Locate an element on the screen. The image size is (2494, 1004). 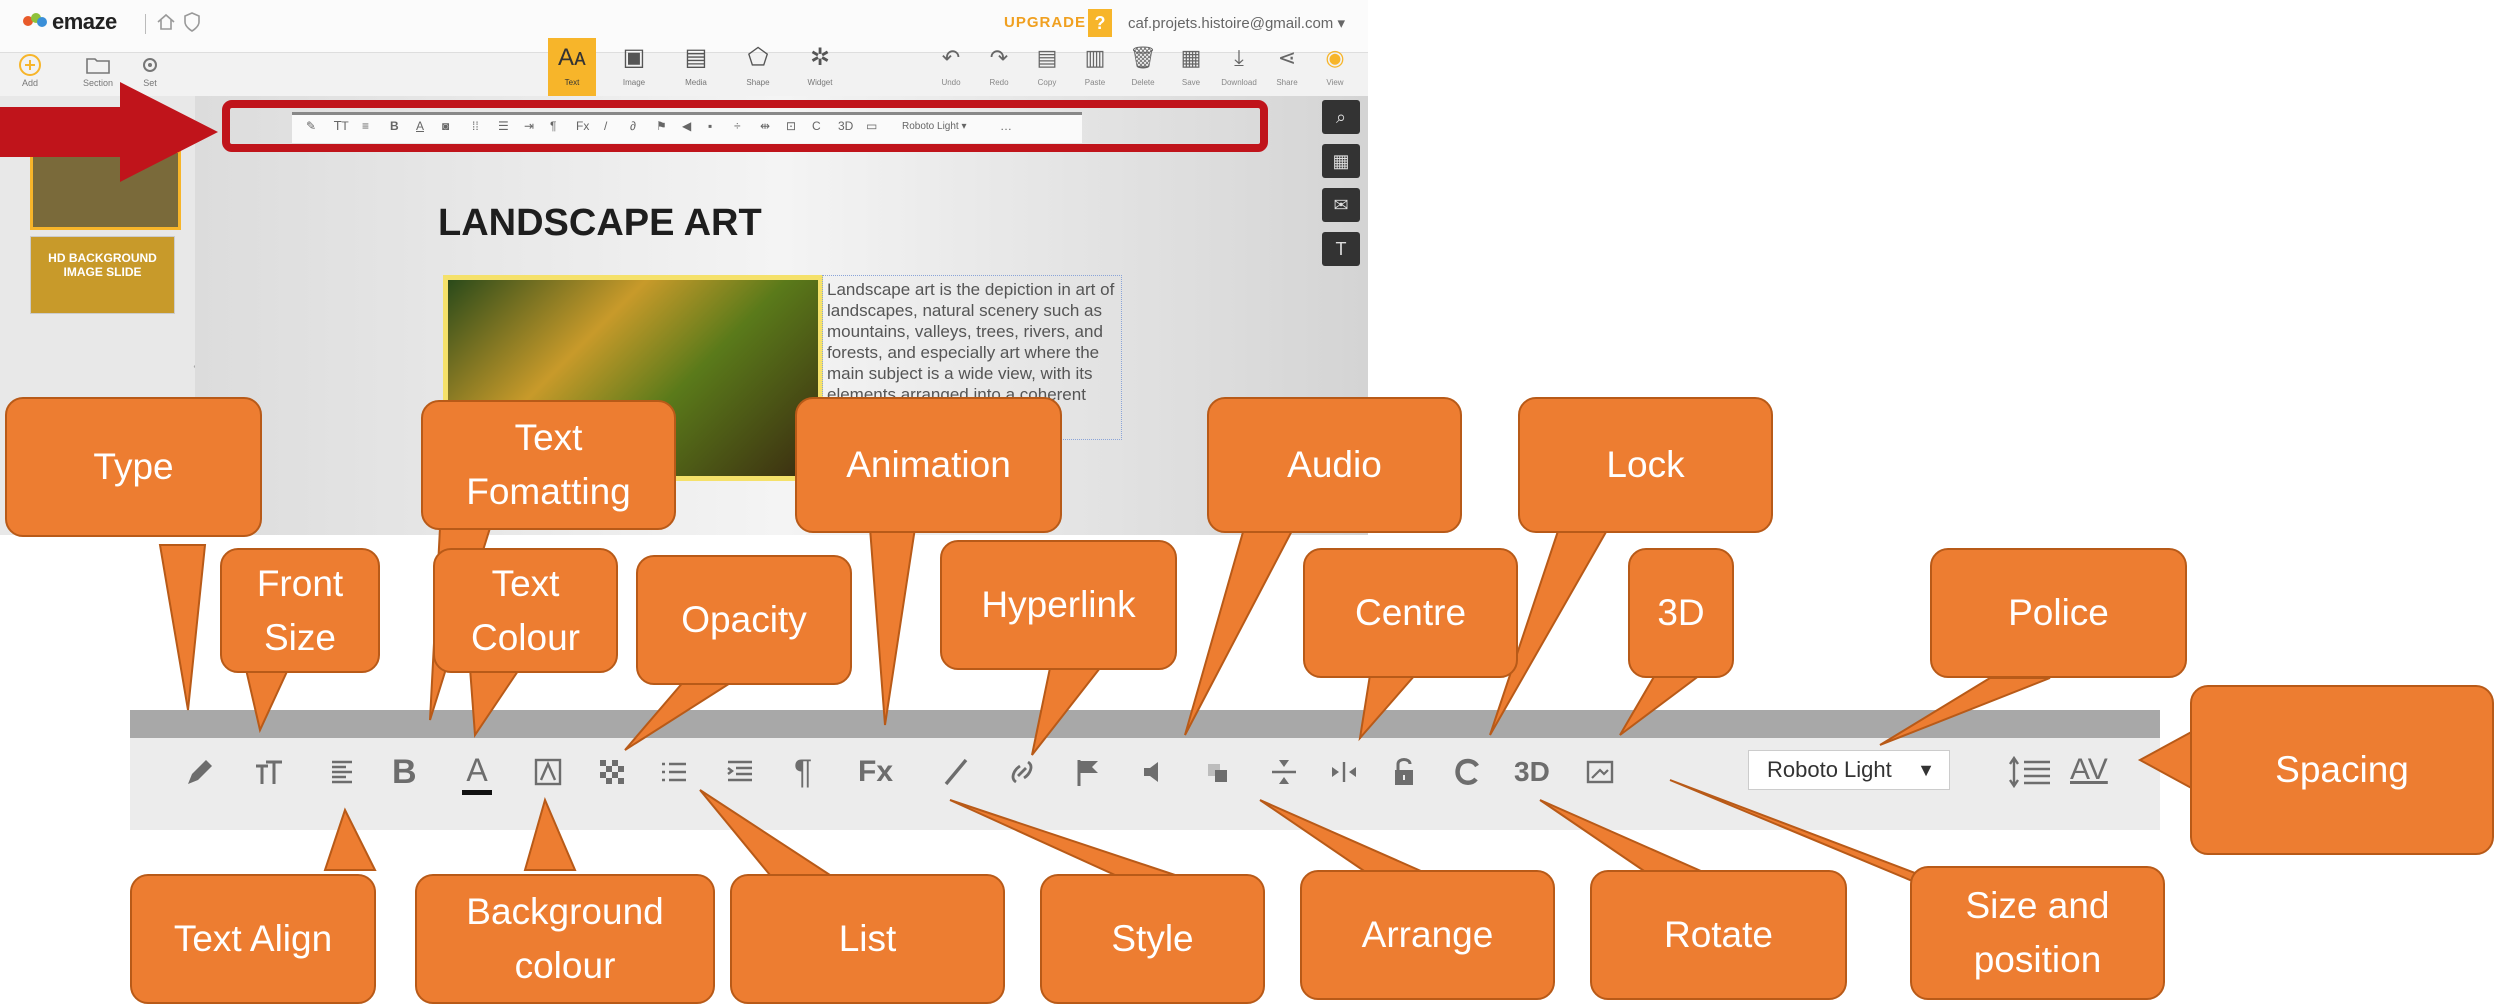
text-colour-pointer is located at coordinates (495, 702).